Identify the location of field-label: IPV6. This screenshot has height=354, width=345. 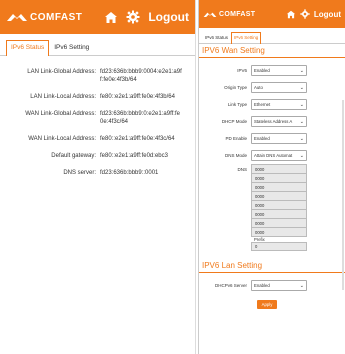
(242, 70).